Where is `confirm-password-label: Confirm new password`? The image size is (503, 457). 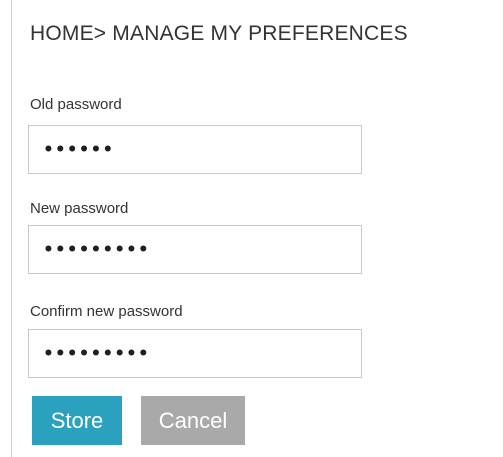 confirm-password-label: Confirm new password is located at coordinates (106, 311).